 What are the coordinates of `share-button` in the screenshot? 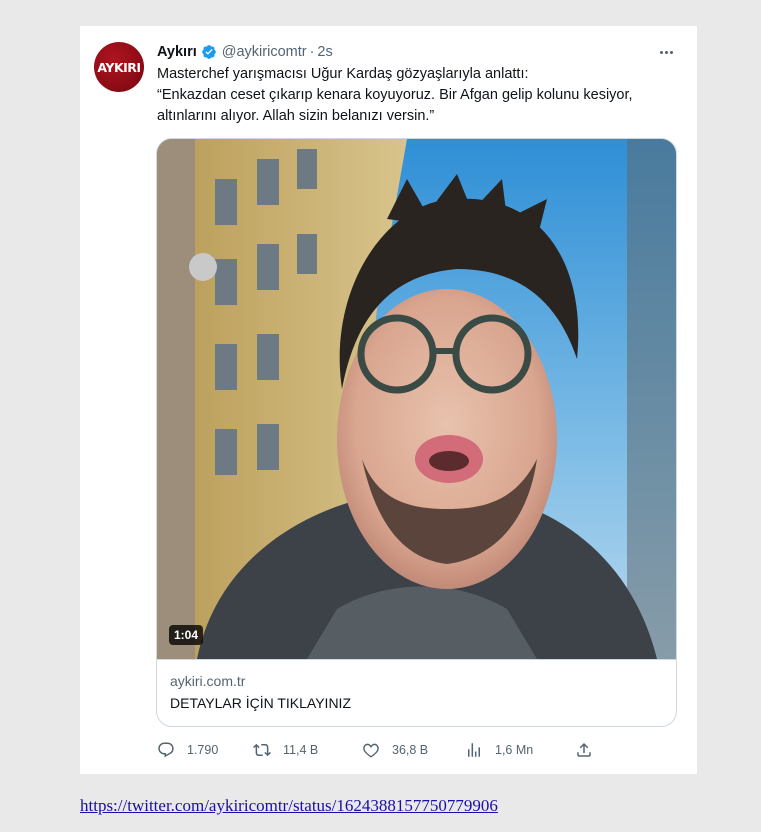 It's located at (590, 750).